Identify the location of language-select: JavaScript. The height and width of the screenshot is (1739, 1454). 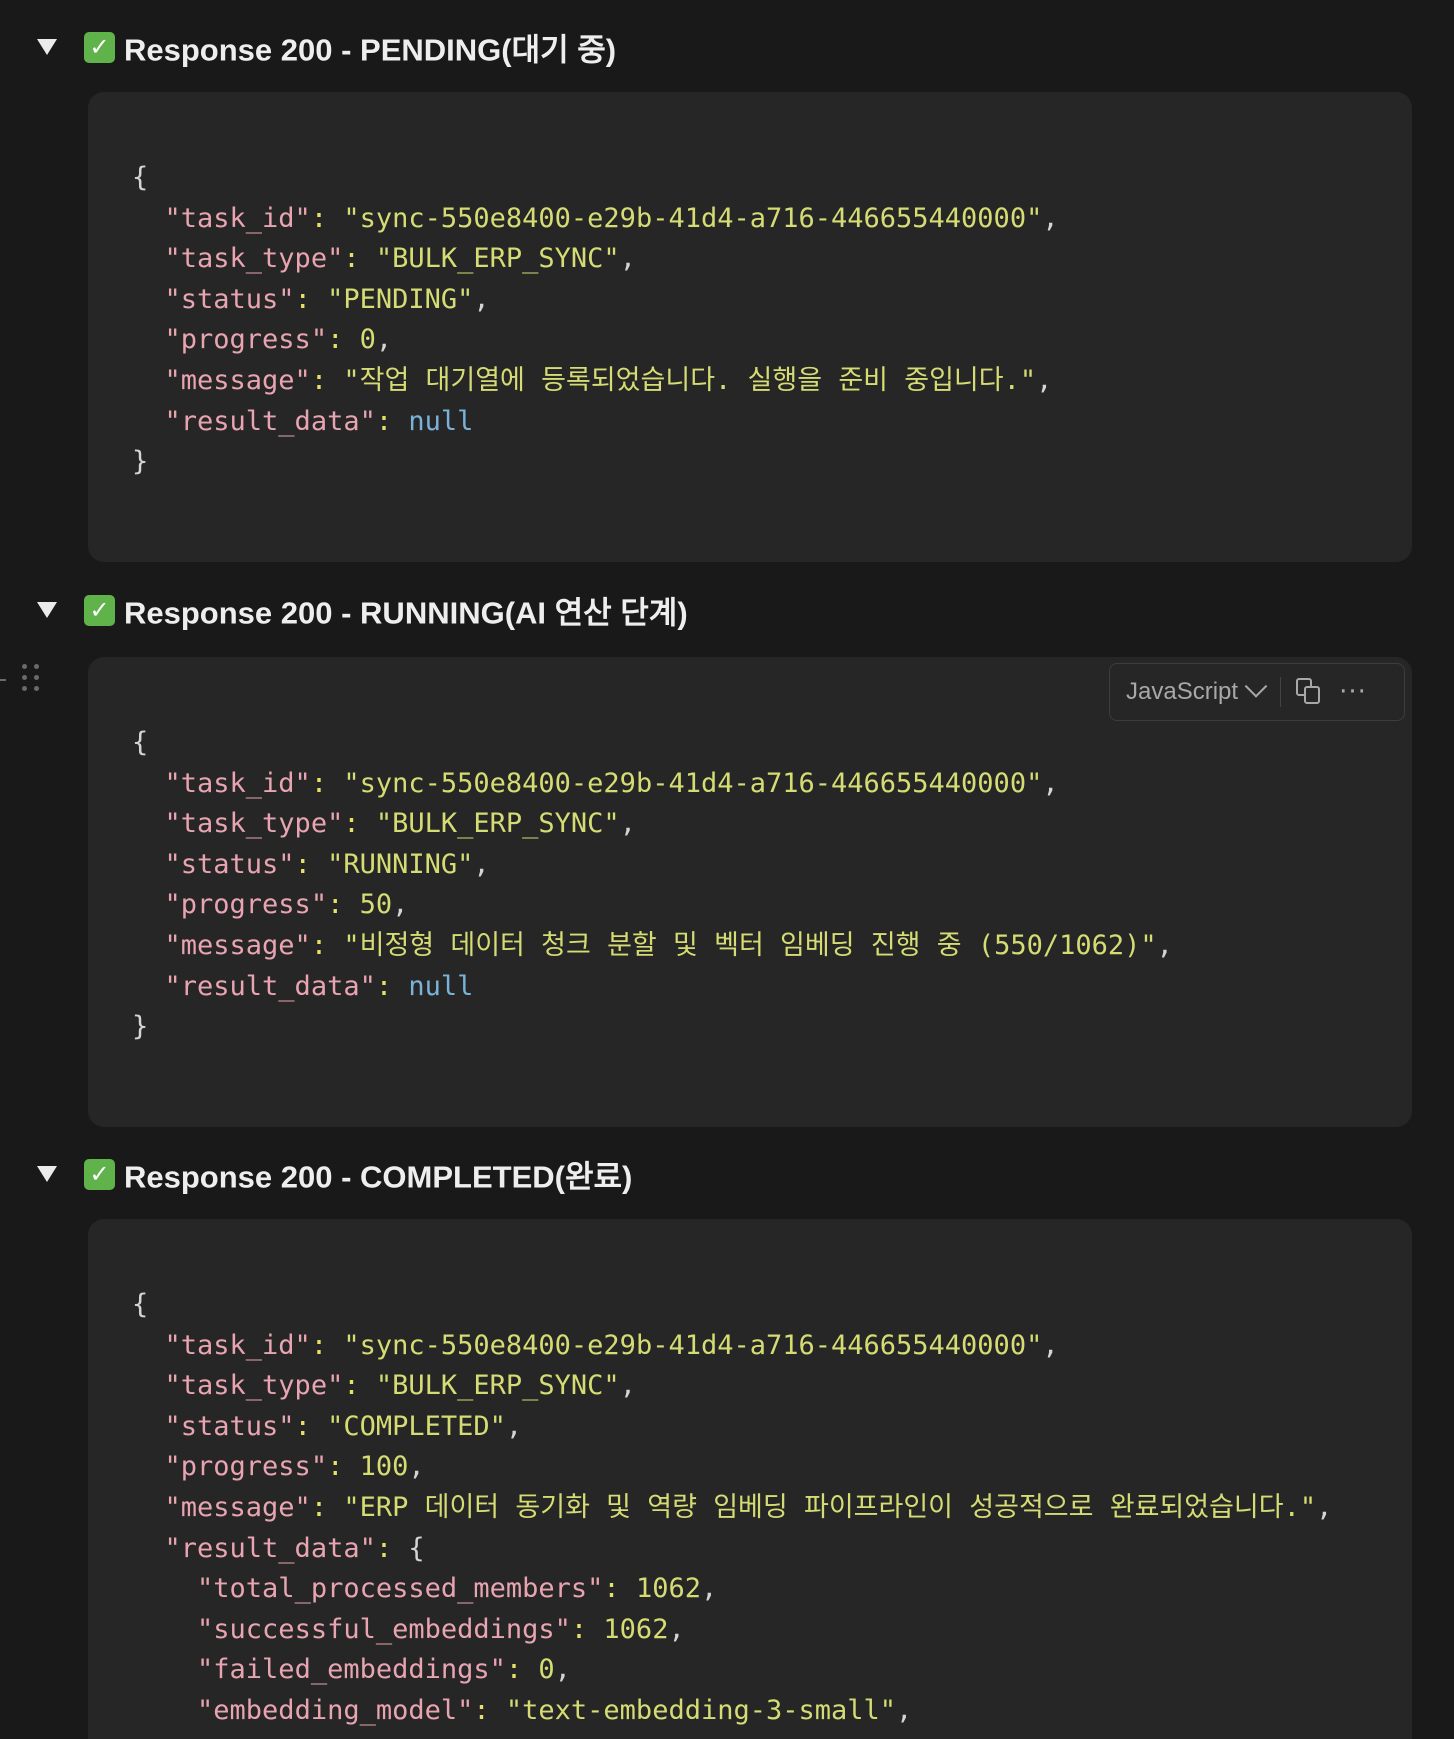
(1192, 692).